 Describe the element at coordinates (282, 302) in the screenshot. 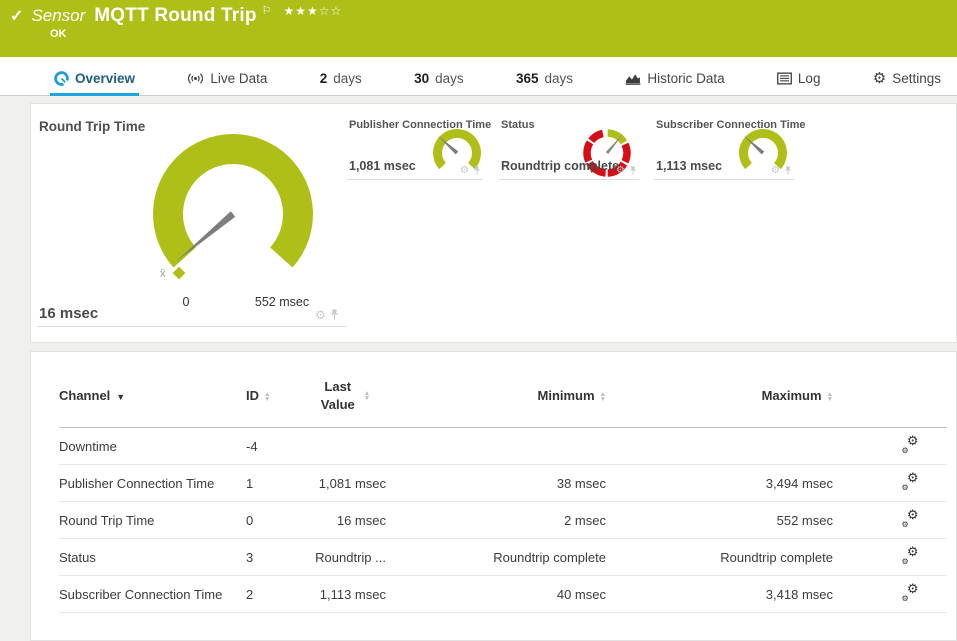

I see `gauge-scale-max: 552 msec` at that location.